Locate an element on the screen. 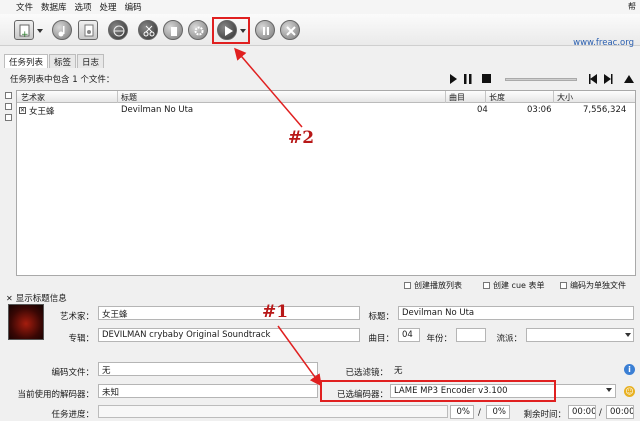 The image size is (640, 421). progress-label: 任务进度： is located at coordinates (72, 415).